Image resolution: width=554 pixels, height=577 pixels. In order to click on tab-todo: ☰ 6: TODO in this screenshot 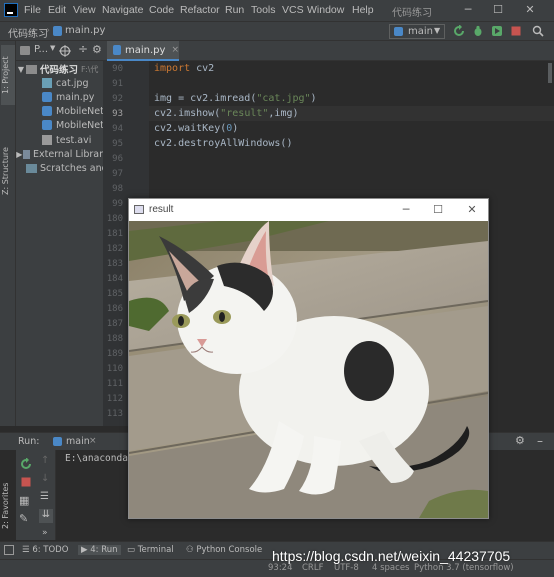, I will do `click(45, 550)`.